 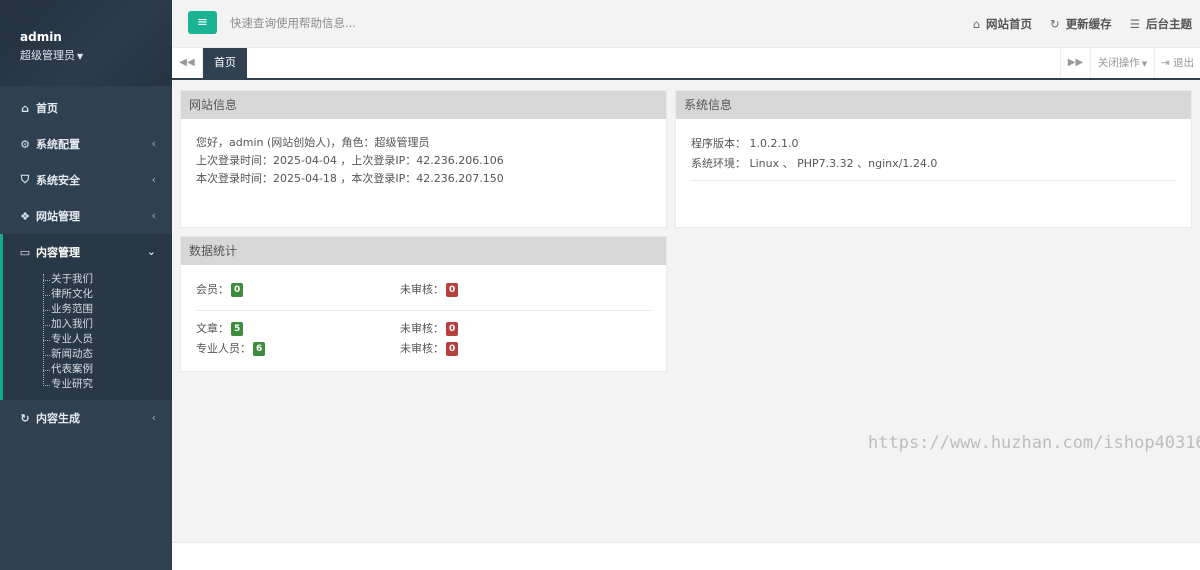 I want to click on submenu-item-about: 关于我们, so click(x=106, y=279).